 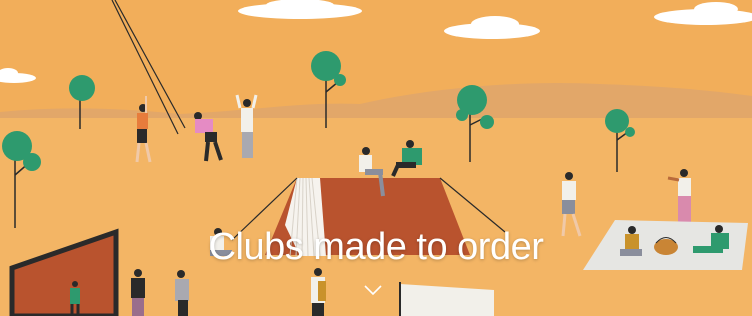 I want to click on chevron-down-icon, so click(x=373, y=290).